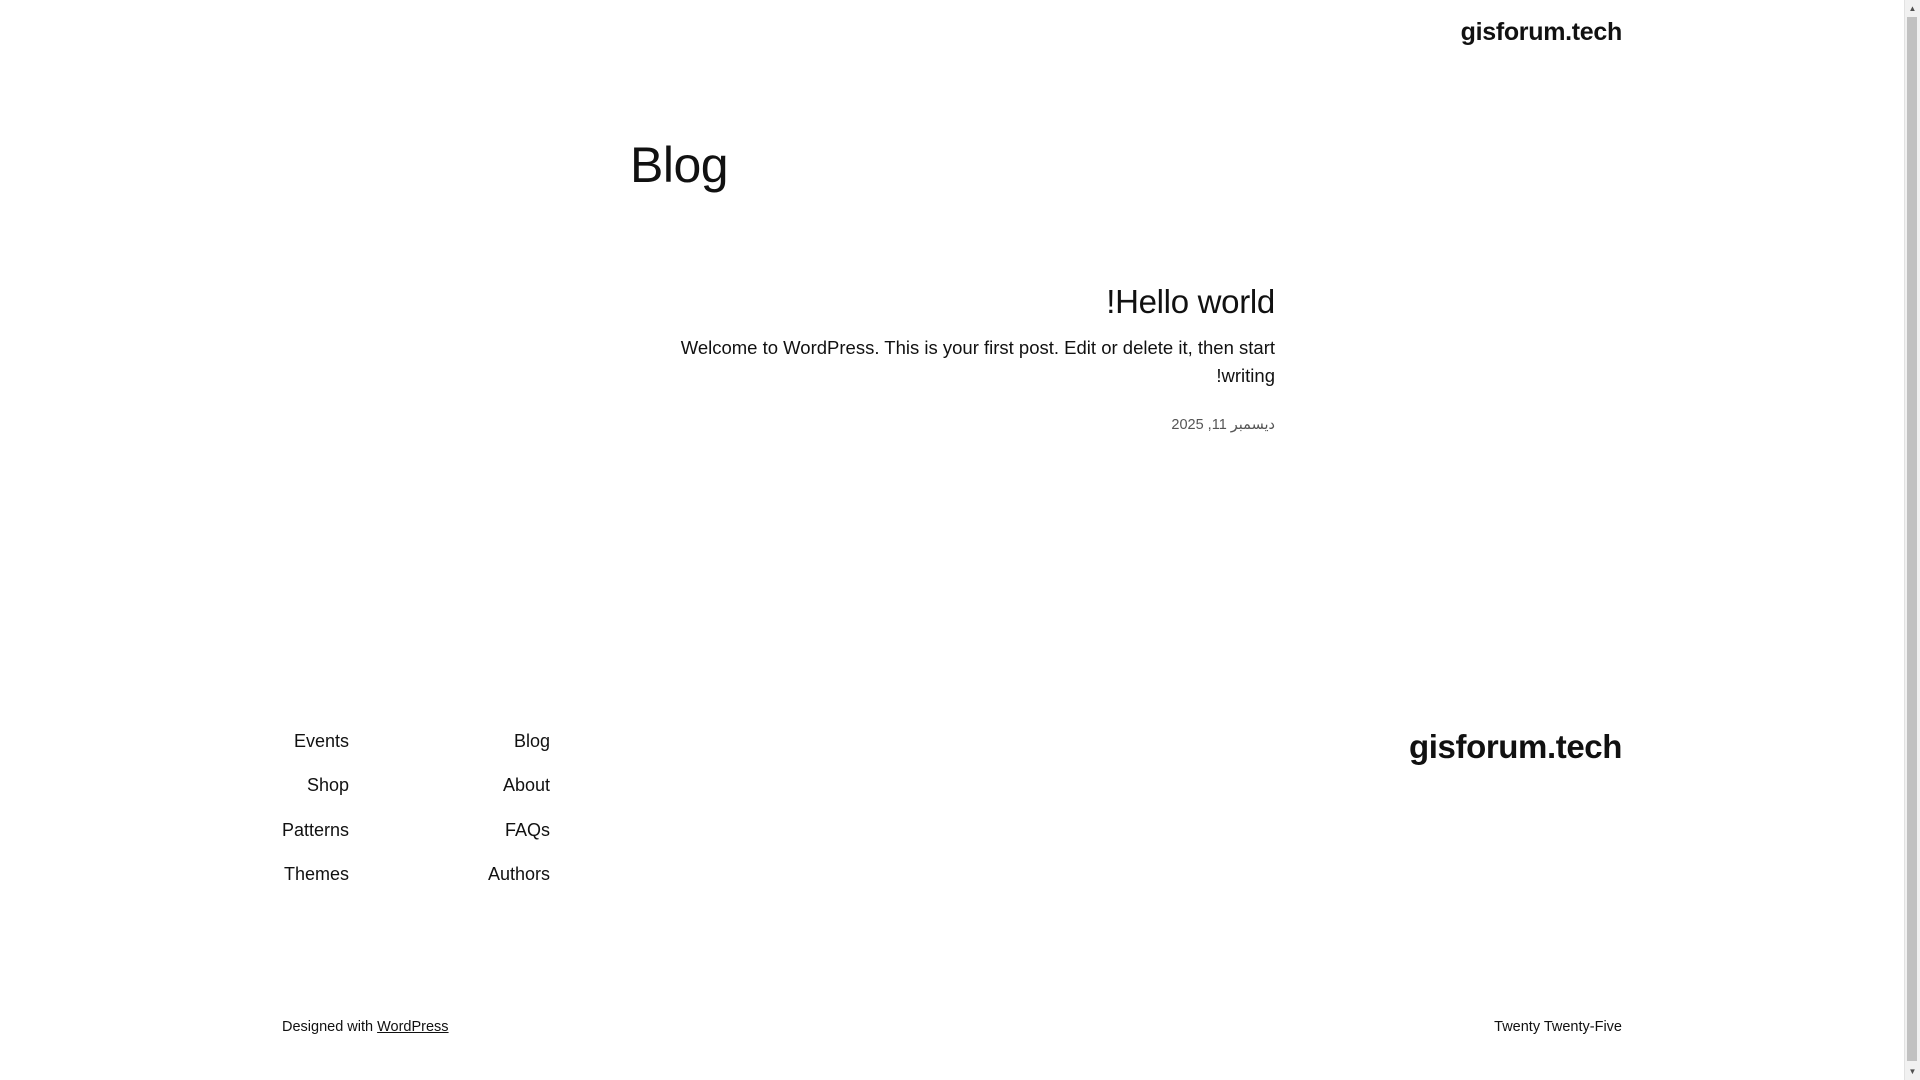 The image size is (1920, 1080). Describe the element at coordinates (952, 302) in the screenshot. I see `post-title-link: Hello world!` at that location.